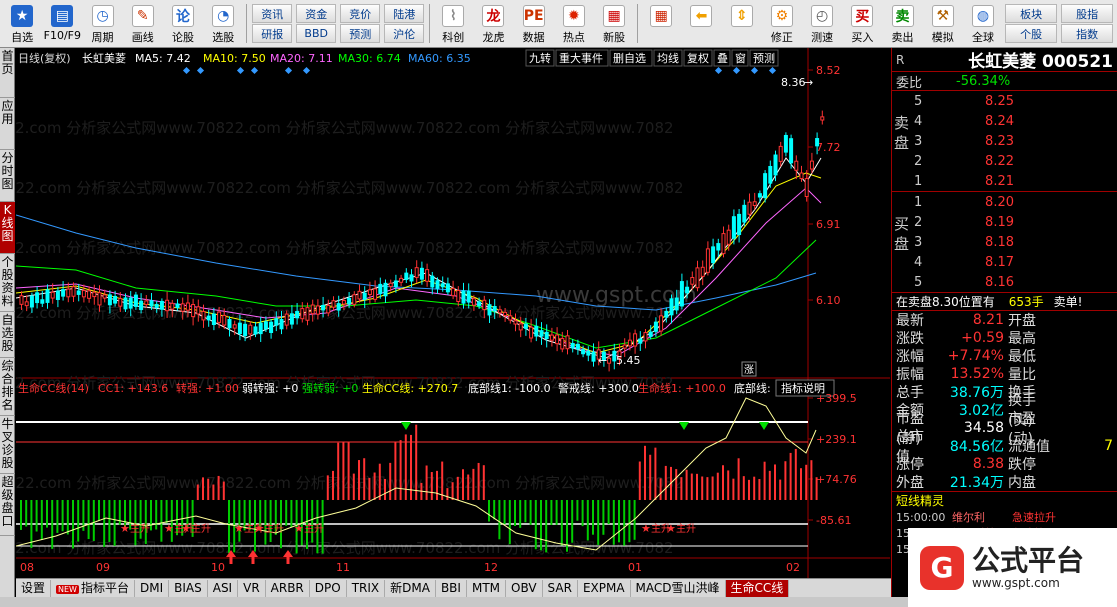  Describe the element at coordinates (487, 588) in the screenshot. I see `indicator-tab: MTM` at that location.